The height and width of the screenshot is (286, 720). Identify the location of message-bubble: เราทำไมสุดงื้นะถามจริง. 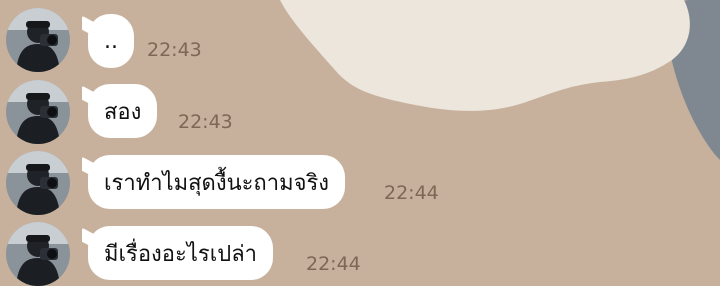
(217, 182).